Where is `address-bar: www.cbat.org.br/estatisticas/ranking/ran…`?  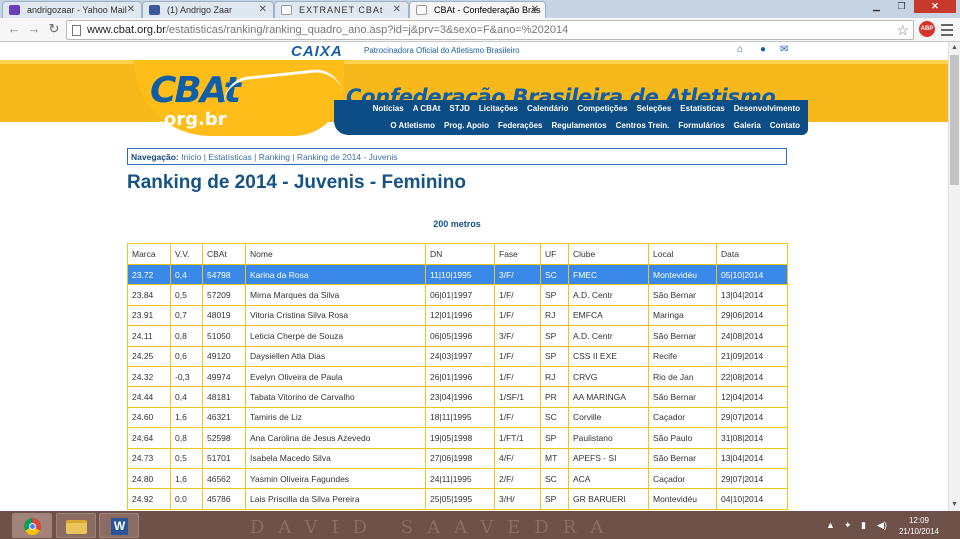
address-bar: www.cbat.org.br/estatisticas/ranking/ran… is located at coordinates (490, 30).